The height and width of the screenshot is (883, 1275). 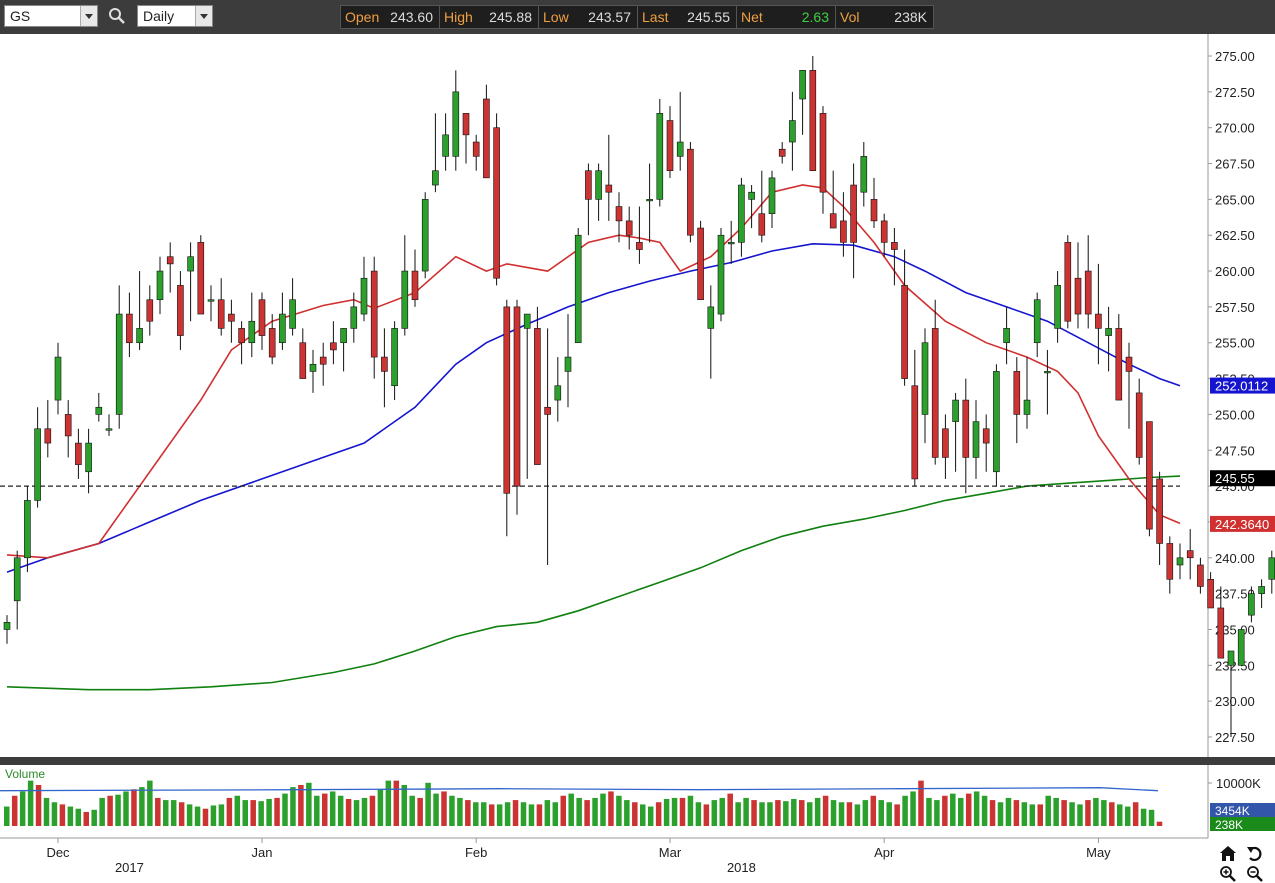 What do you see at coordinates (262, 852) in the screenshot?
I see `month-label: Jan` at bounding box center [262, 852].